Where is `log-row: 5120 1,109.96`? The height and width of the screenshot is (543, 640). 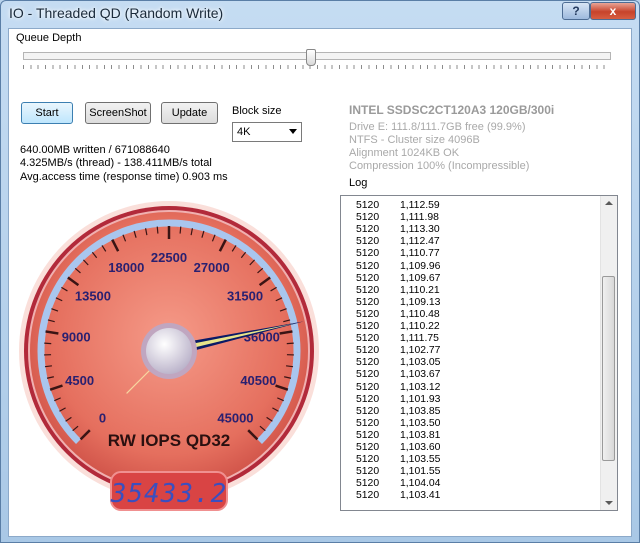 log-row: 5120 1,109.96 is located at coordinates (398, 266).